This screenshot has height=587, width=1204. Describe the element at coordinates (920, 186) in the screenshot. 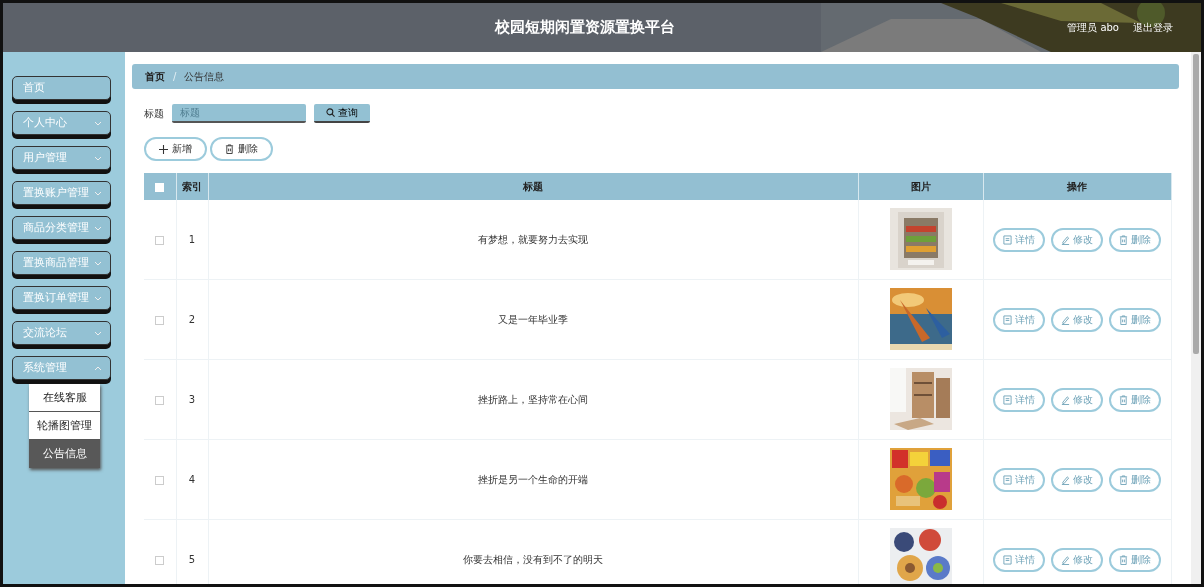

I see `column-header: 图片` at that location.